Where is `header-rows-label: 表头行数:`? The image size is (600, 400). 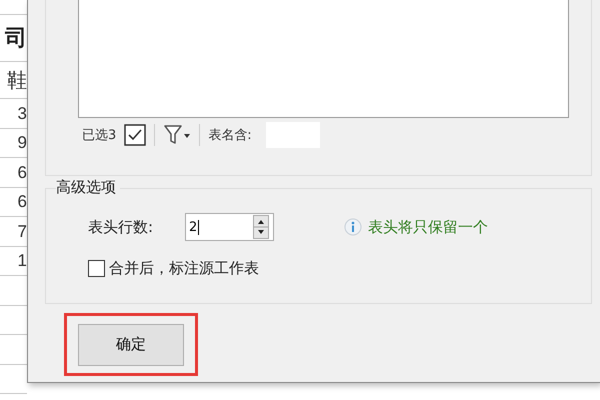 header-rows-label: 表头行数: is located at coordinates (121, 227).